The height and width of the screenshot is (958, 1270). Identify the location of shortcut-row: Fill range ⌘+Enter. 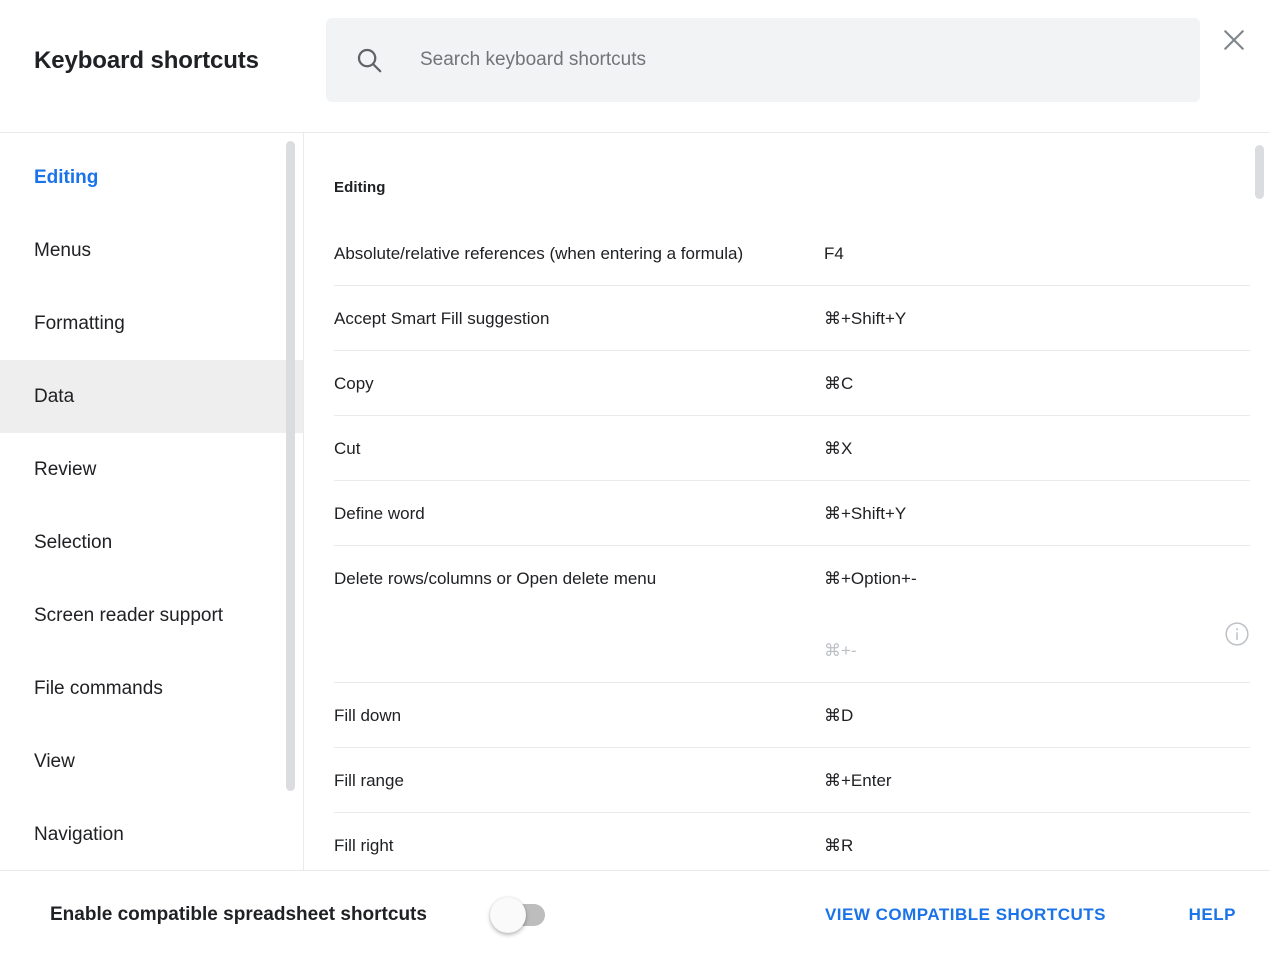
(792, 780).